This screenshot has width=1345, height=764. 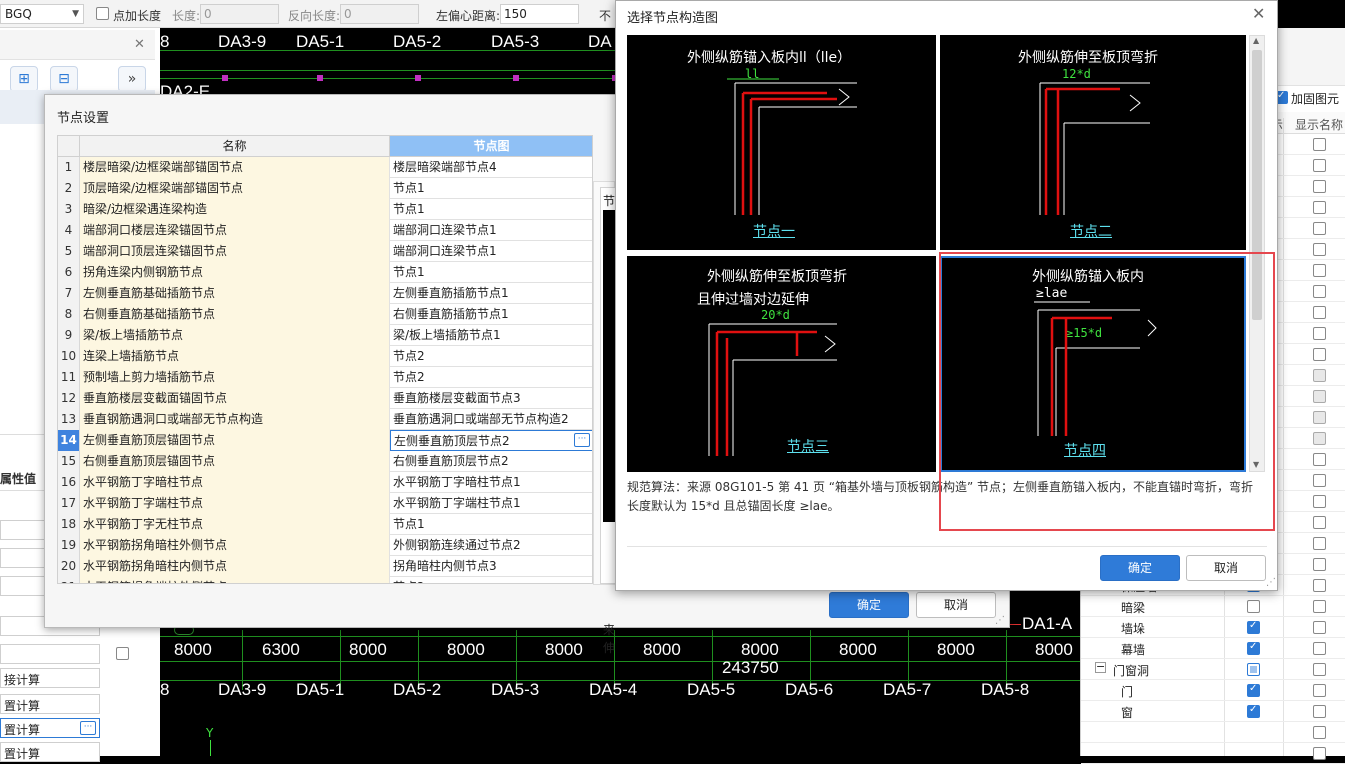 What do you see at coordinates (1100, 667) in the screenshot?
I see `collapse-icon: −` at bounding box center [1100, 667].